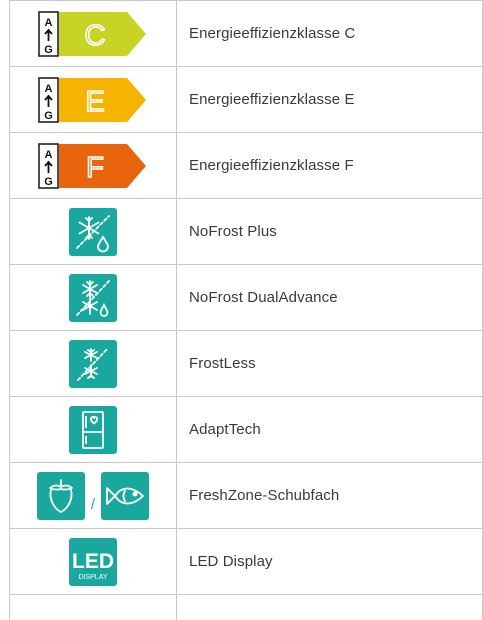  I want to click on icon-cell: A G E, so click(93, 99).